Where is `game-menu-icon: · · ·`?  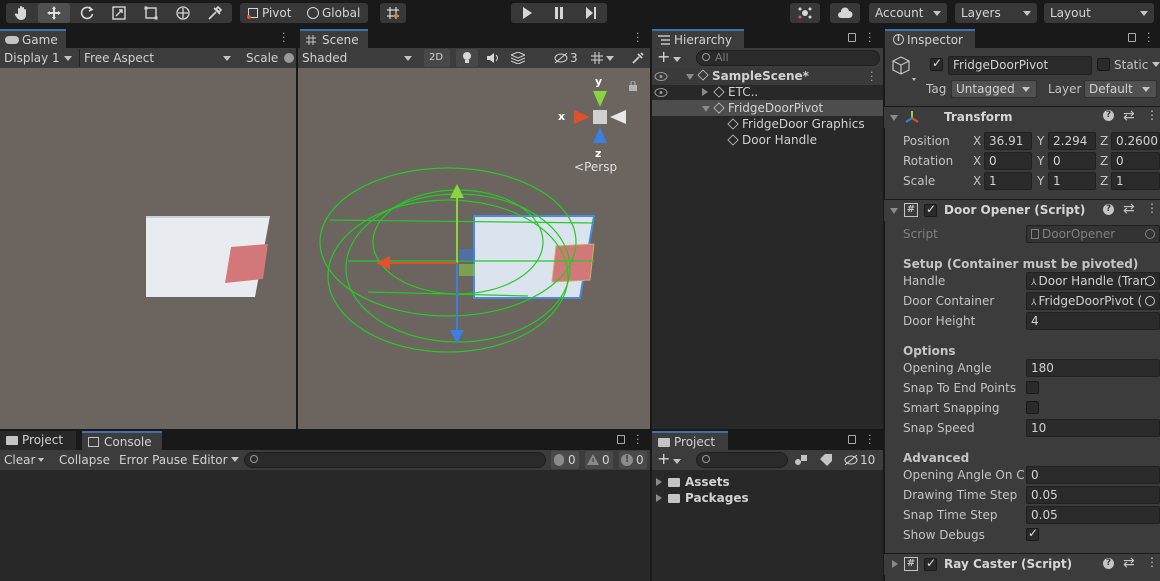 game-menu-icon: · · · is located at coordinates (284, 37).